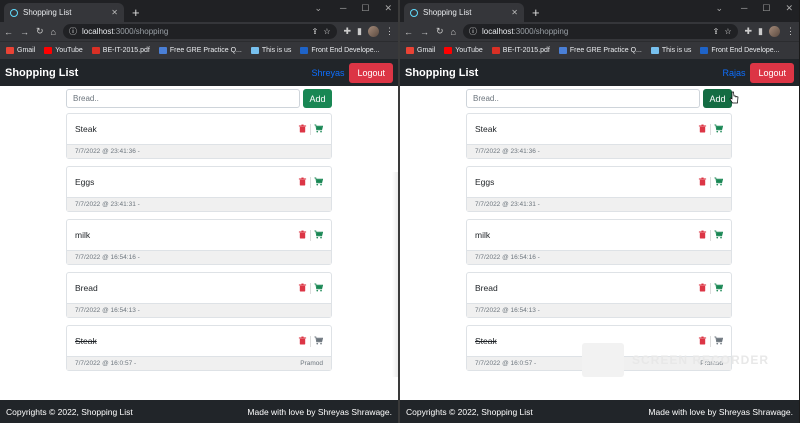  What do you see at coordinates (199, 310) in the screenshot?
I see `item-footer: 7/7/2022 @ 16:54:13 -` at bounding box center [199, 310].